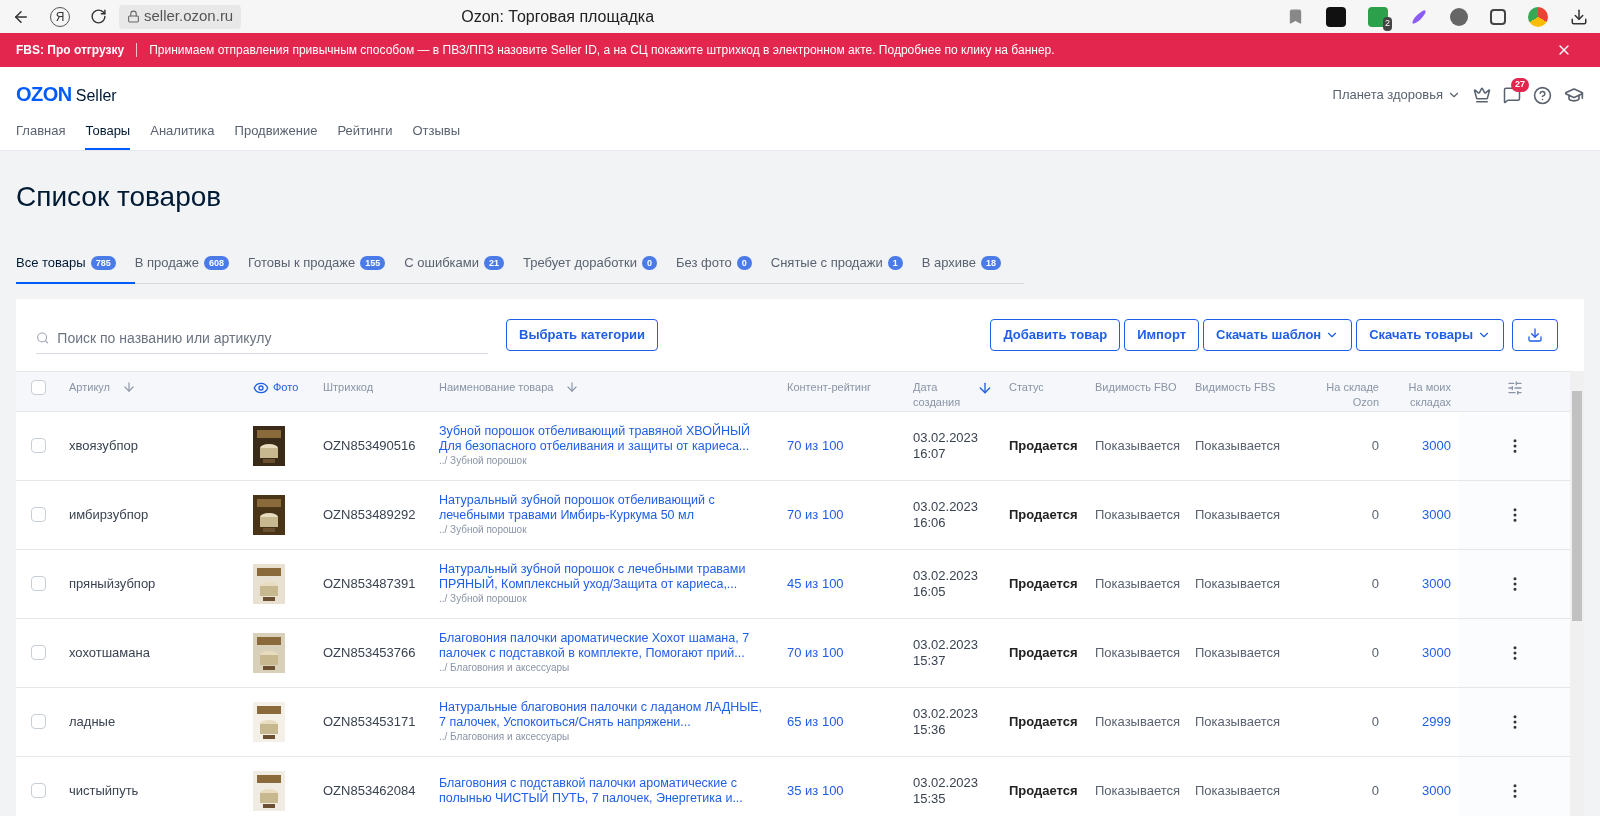  Describe the element at coordinates (369, 445) in the screenshot. I see `barcode-text: OZN853490516` at that location.